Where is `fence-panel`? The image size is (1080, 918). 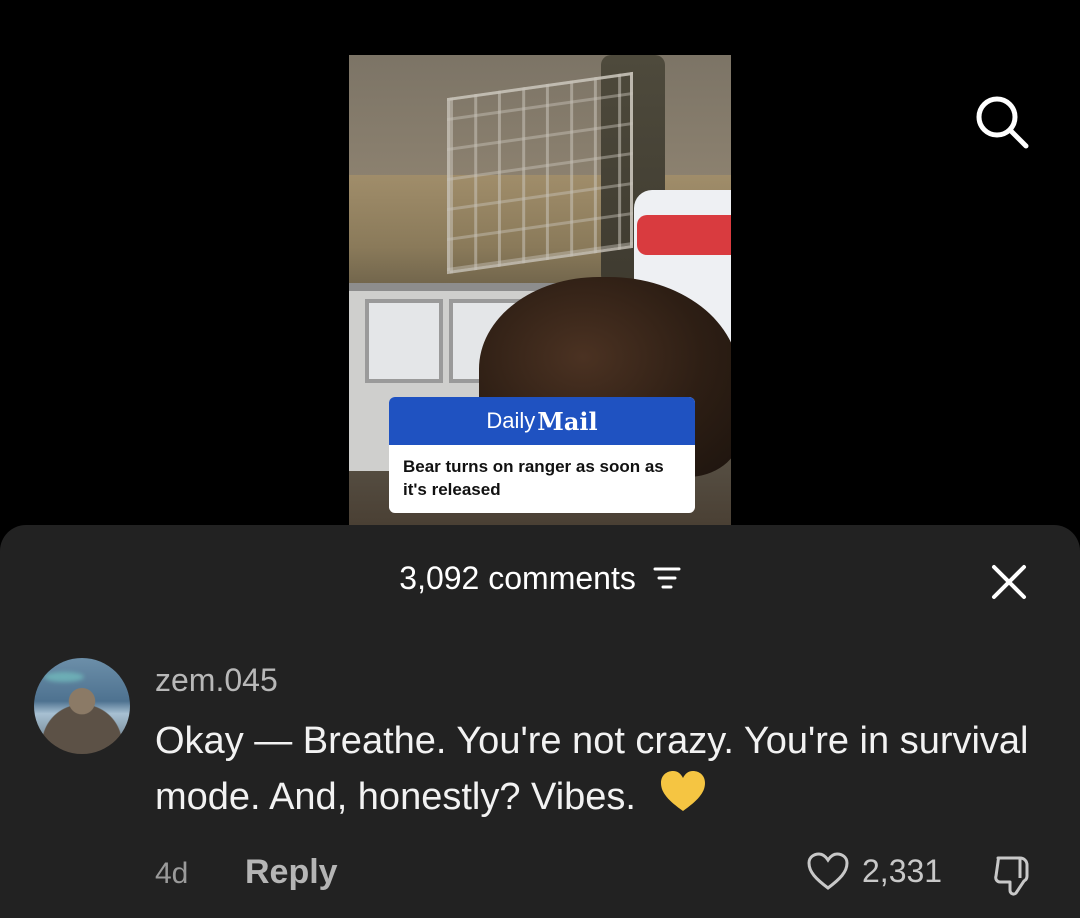 fence-panel is located at coordinates (404, 341).